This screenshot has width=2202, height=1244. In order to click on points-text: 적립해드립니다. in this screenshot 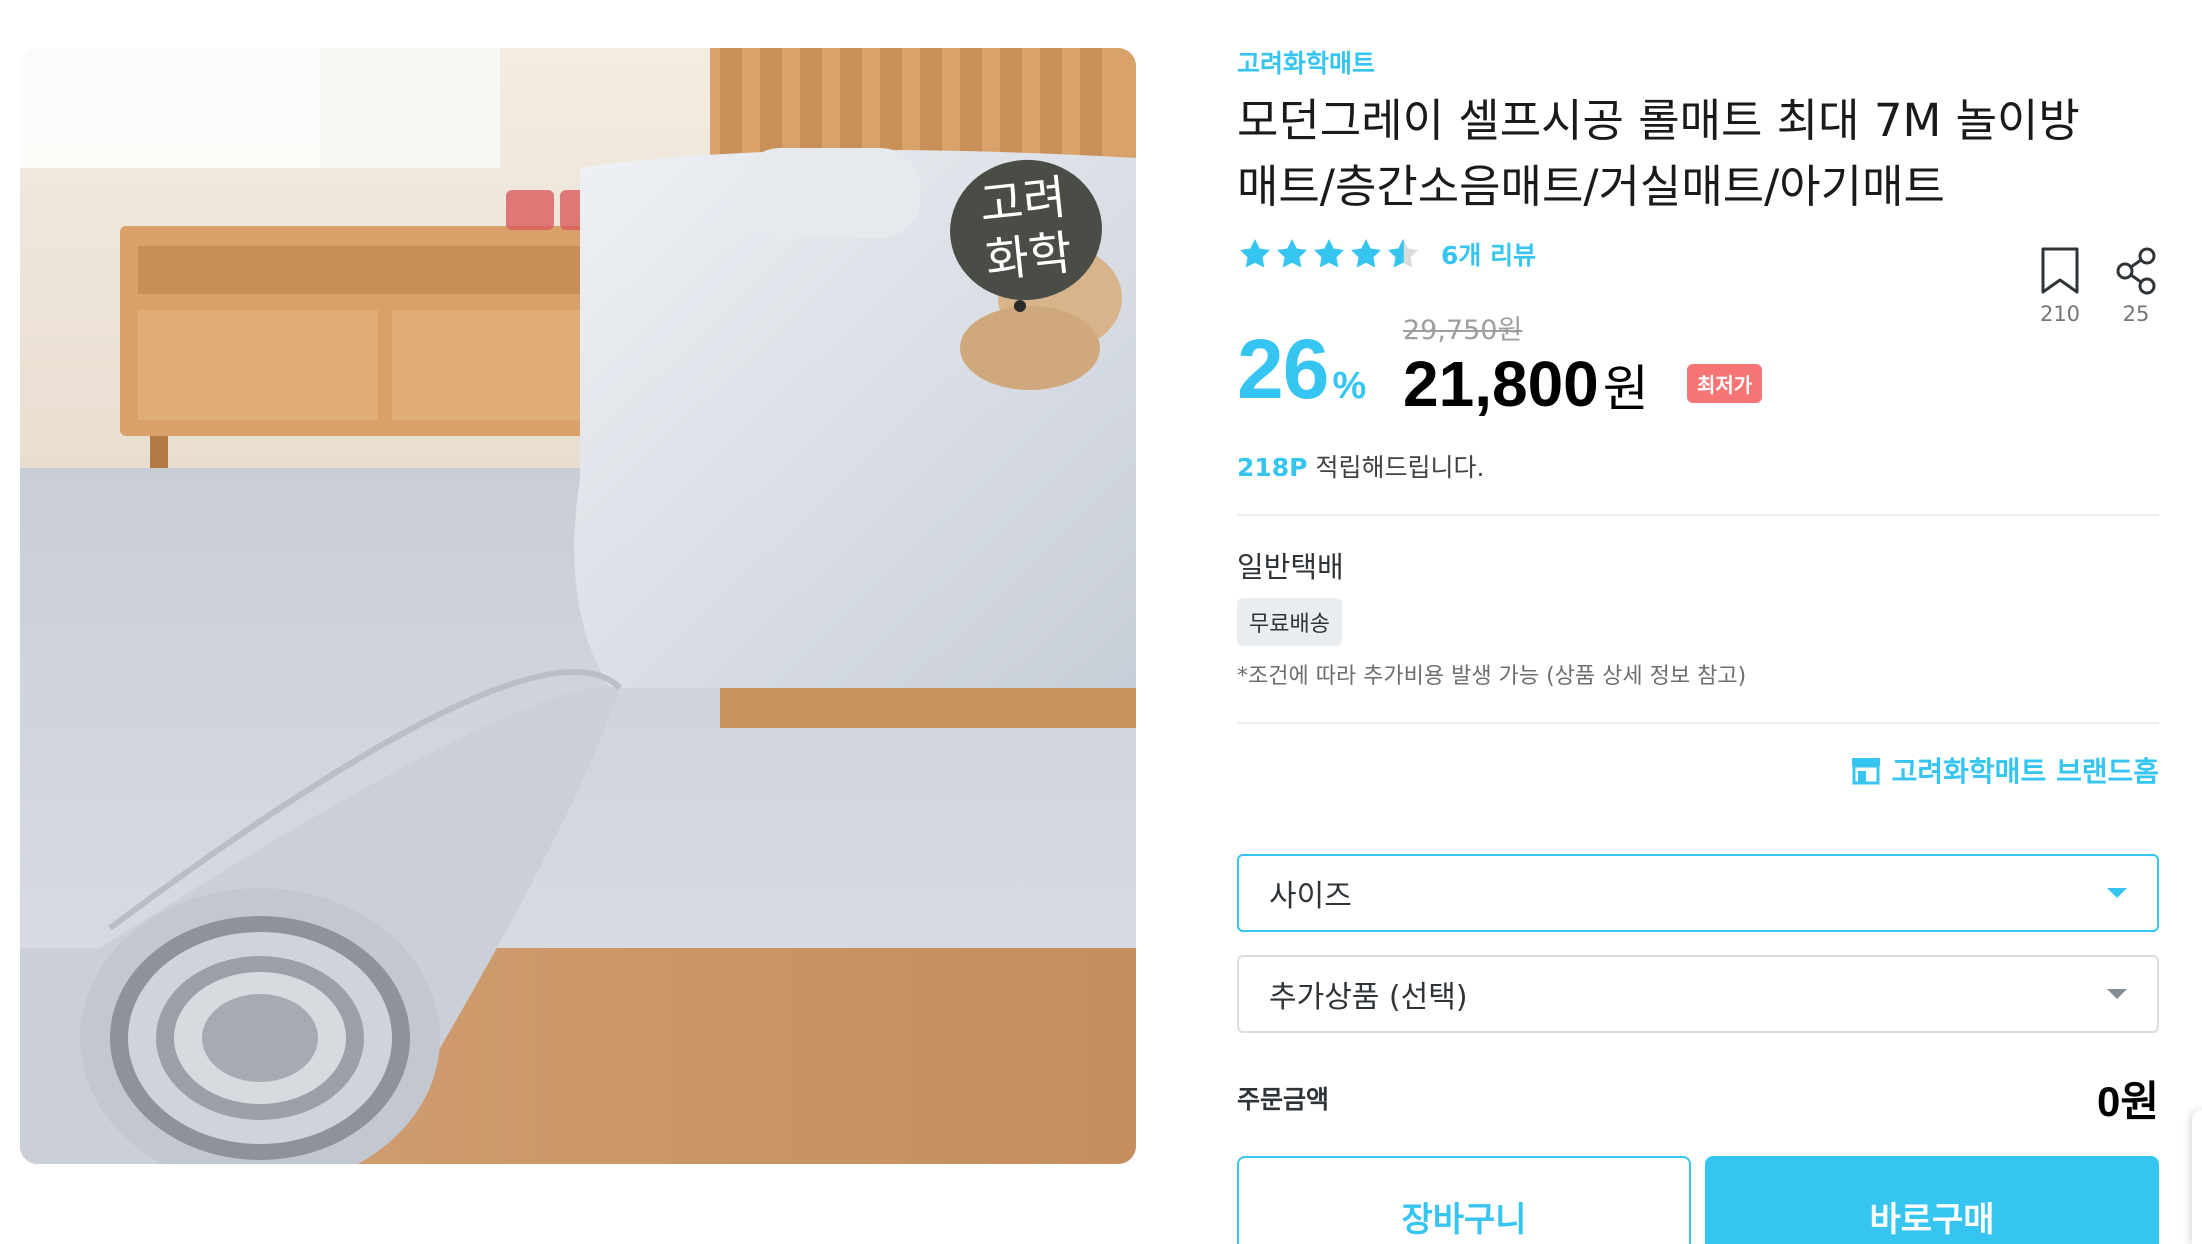, I will do `click(1400, 467)`.